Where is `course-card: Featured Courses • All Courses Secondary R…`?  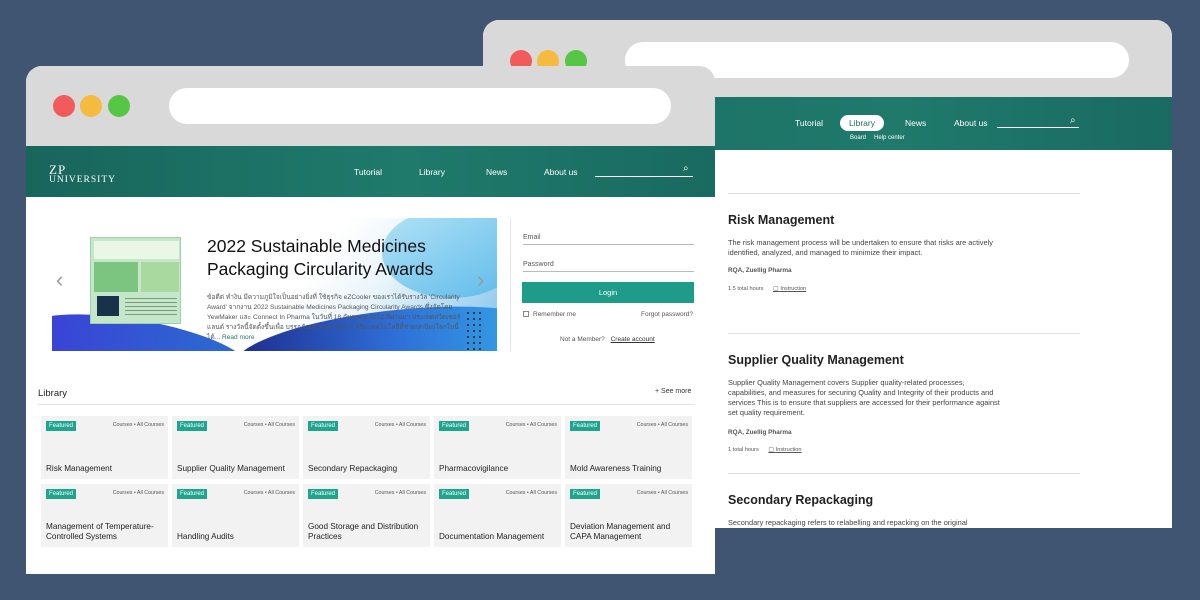 course-card: Featured Courses • All Courses Secondary R… is located at coordinates (366, 447).